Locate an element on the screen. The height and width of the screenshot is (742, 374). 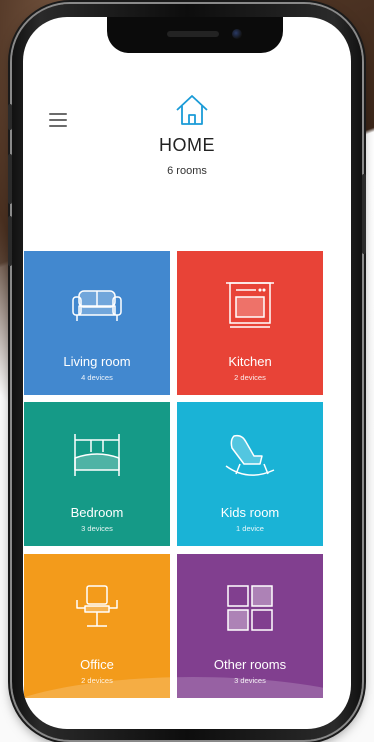
room-name: Kitchen is located at coordinates (250, 361).